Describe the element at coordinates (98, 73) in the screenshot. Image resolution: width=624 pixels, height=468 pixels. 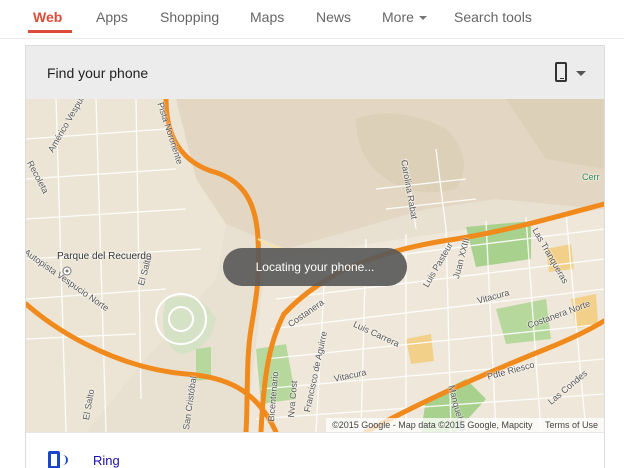
I see `card-title: Find your phone` at that location.